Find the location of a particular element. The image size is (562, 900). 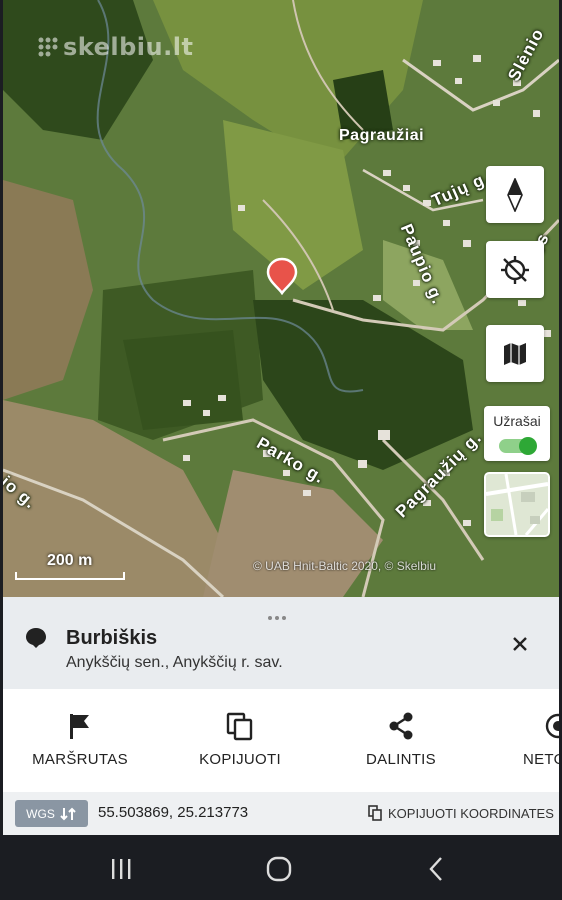

locate-icon is located at coordinates (515, 269).